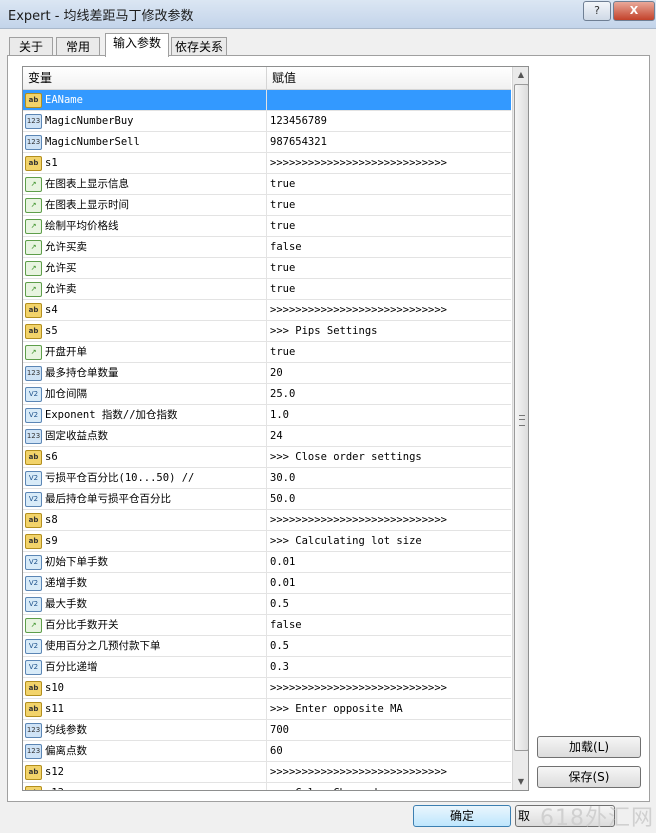 The height and width of the screenshot is (833, 656). Describe the element at coordinates (267, 625) in the screenshot. I see `parameter-row: ↗ 百分比手数开关 false` at that location.